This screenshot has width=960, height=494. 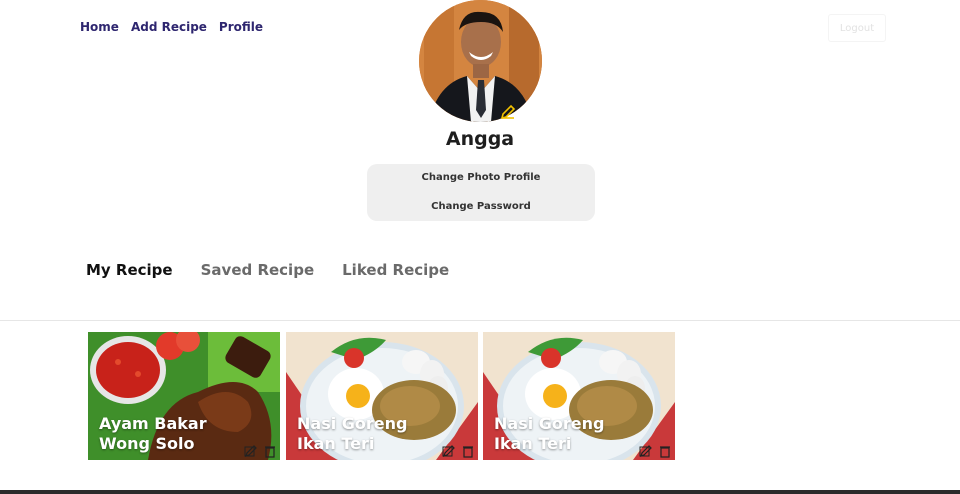 I want to click on recipe-tabs: My Recipe Saved Recipe Liked Recipe, so click(x=267, y=270).